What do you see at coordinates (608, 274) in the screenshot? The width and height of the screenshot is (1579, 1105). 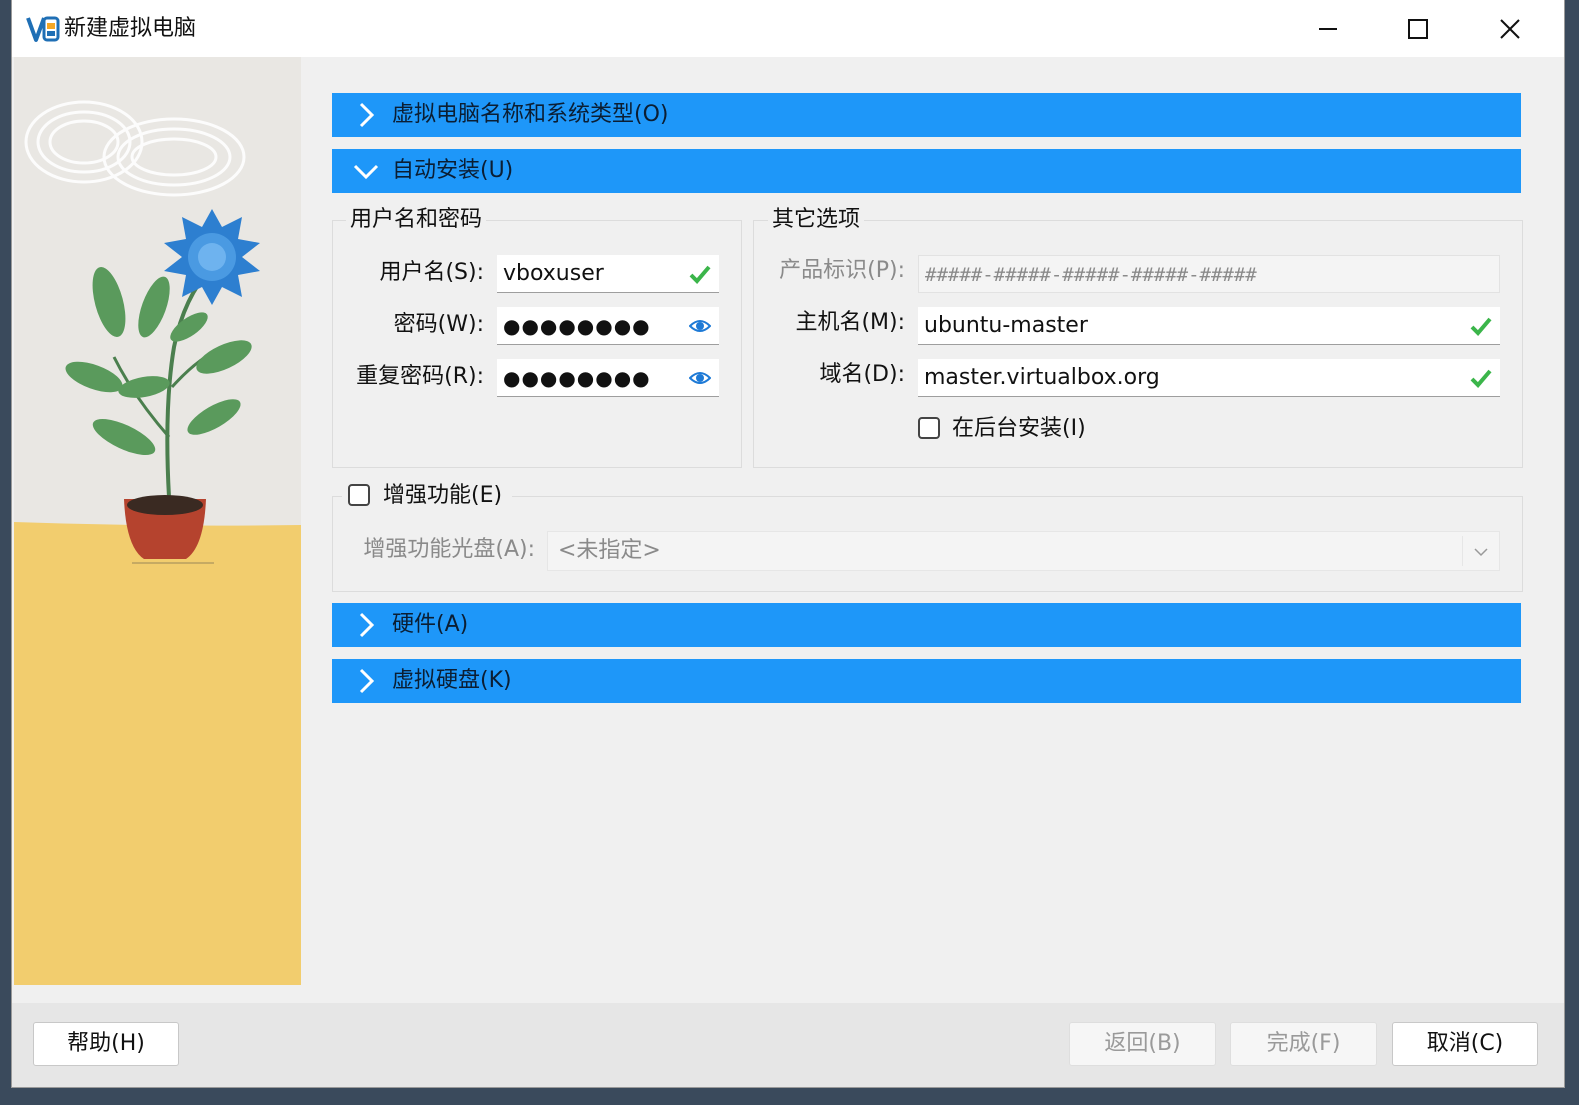 I see `username-input: vboxuser` at bounding box center [608, 274].